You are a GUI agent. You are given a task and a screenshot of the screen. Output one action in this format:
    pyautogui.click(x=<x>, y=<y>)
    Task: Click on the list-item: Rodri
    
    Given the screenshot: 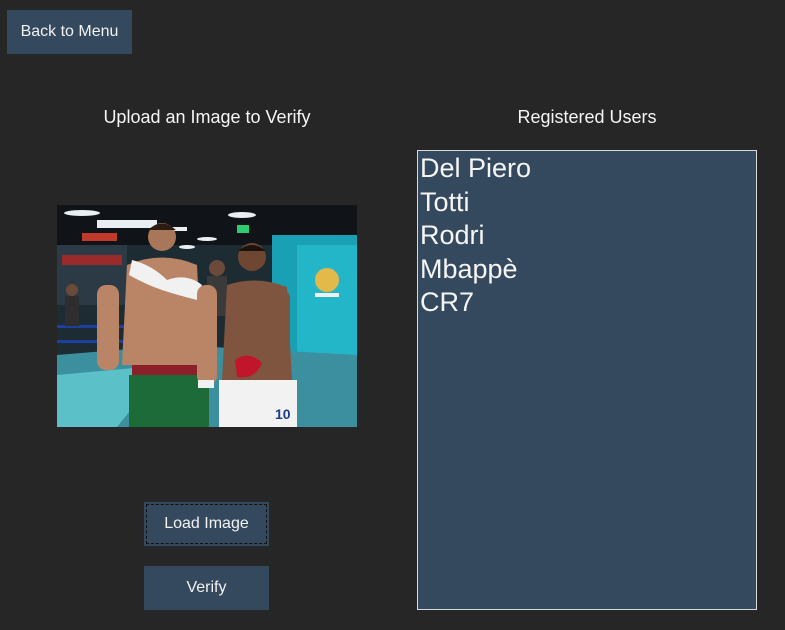 What is the action you would take?
    pyautogui.click(x=587, y=236)
    